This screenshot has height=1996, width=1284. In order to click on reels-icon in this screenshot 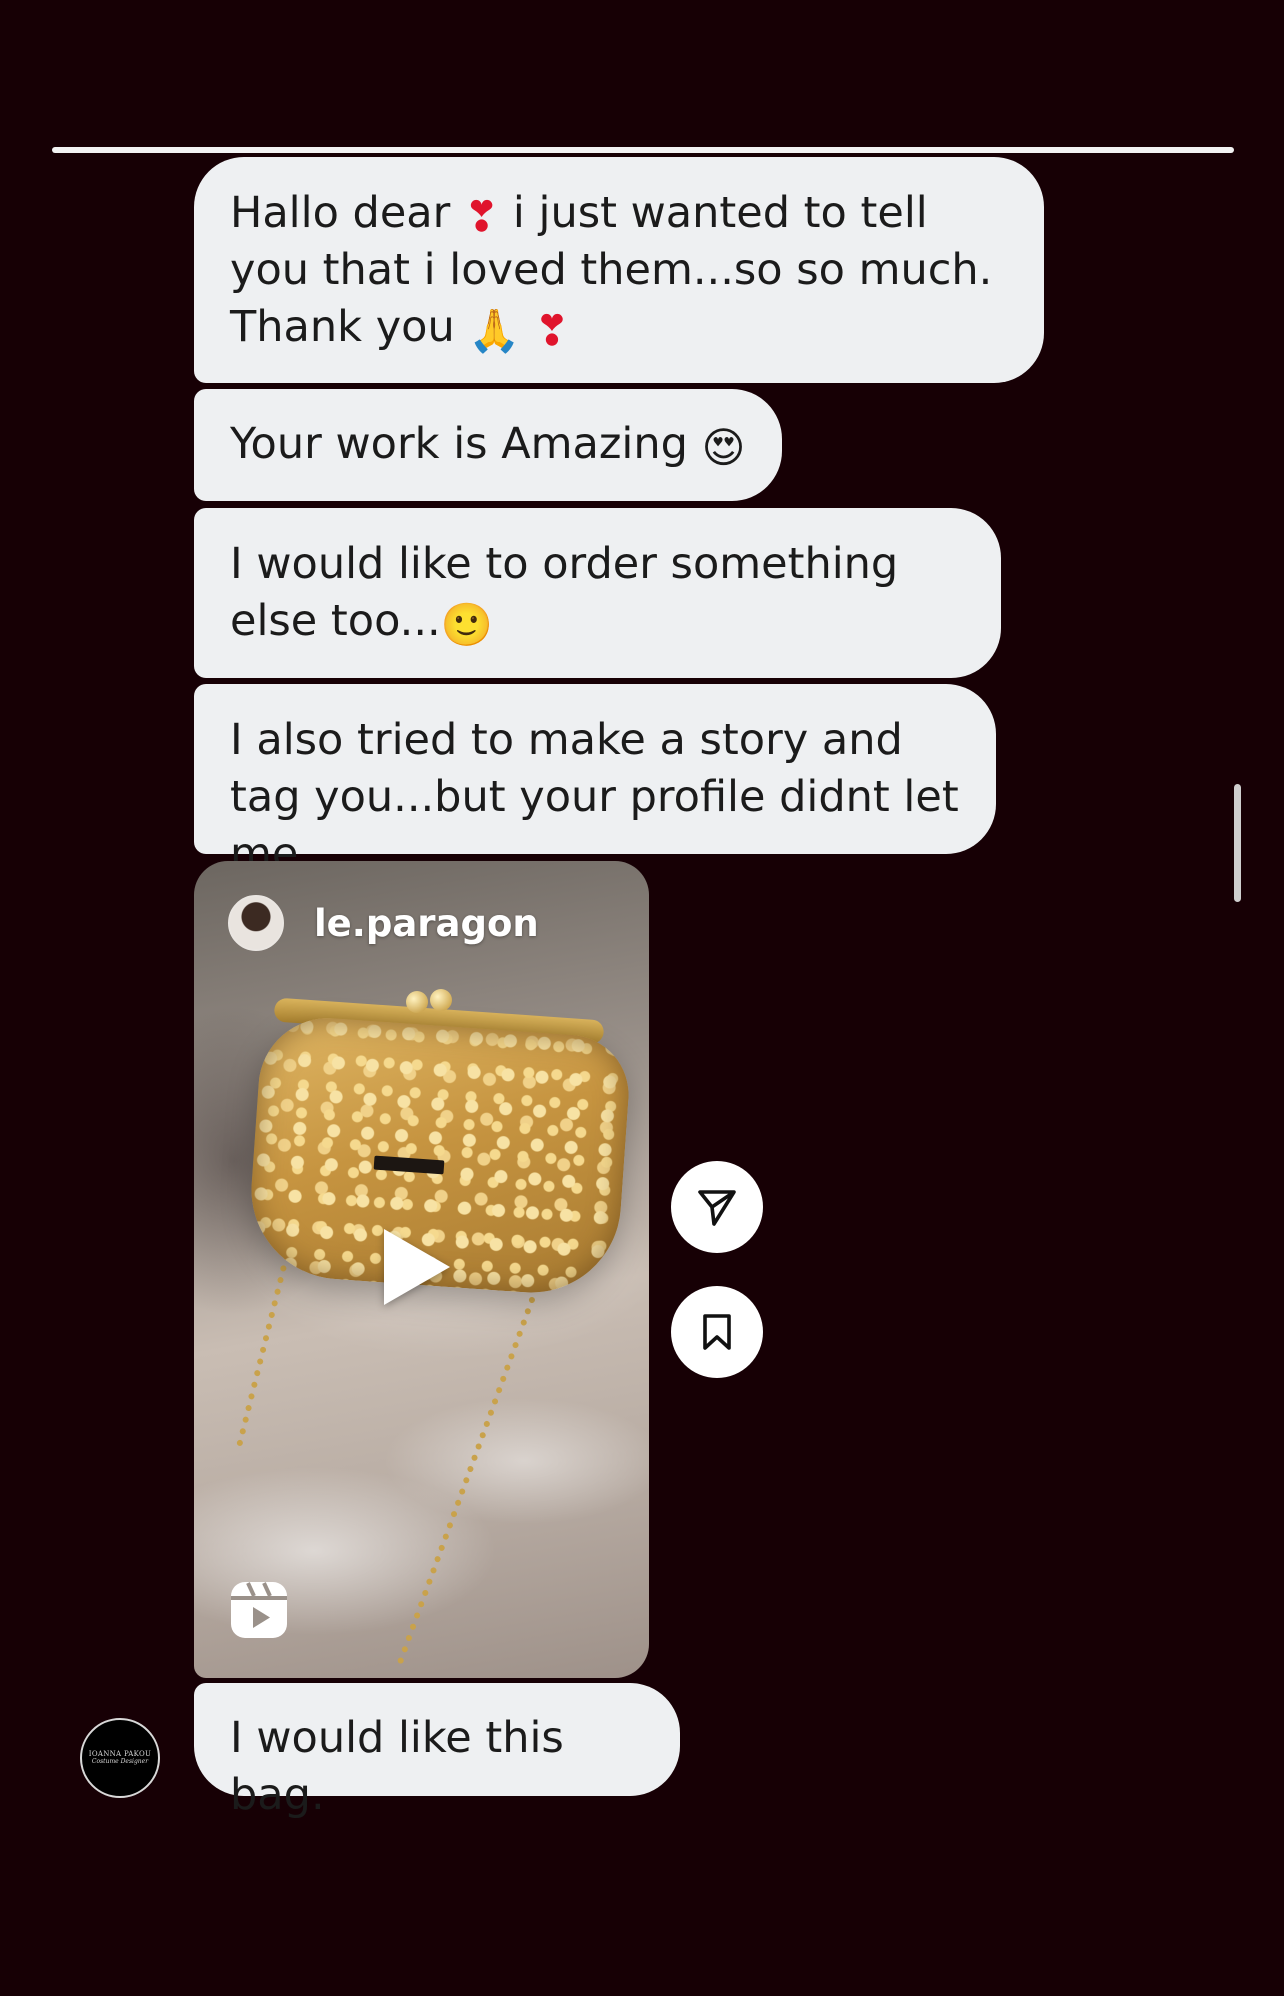, I will do `click(259, 1610)`.